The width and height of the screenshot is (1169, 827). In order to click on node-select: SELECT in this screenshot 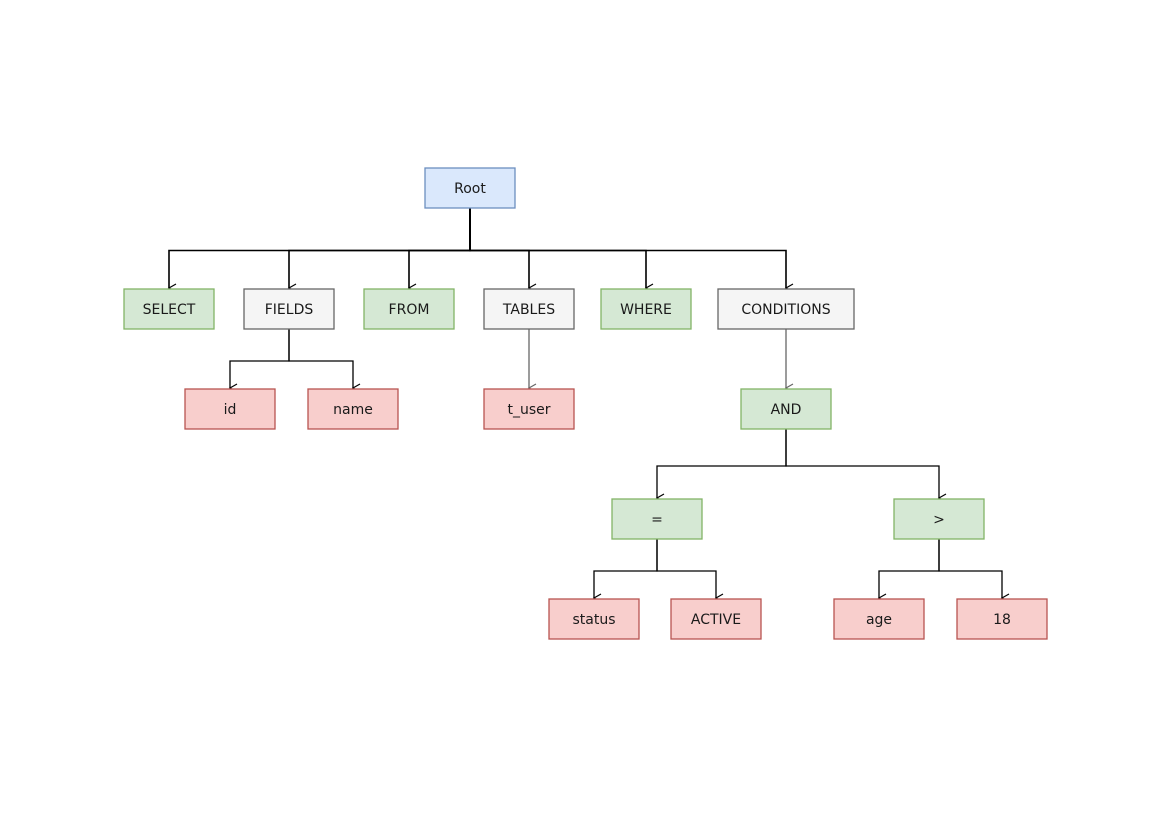, I will do `click(169, 309)`.